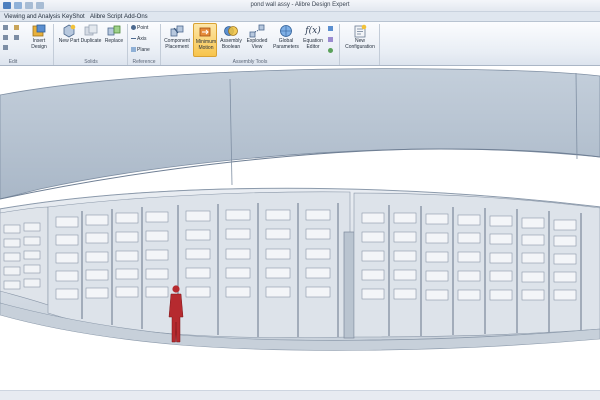 The height and width of the screenshot is (400, 600). What do you see at coordinates (360, 31) in the screenshot?
I see `new-configuration-icon` at bounding box center [360, 31].